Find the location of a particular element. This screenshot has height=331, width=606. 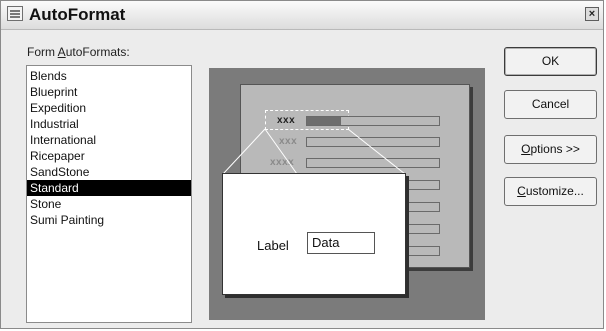

list-item: International is located at coordinates (109, 140).